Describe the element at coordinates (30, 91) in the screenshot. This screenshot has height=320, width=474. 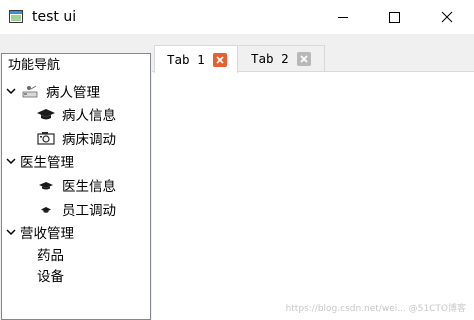
I see `teacher-desk-icon` at that location.